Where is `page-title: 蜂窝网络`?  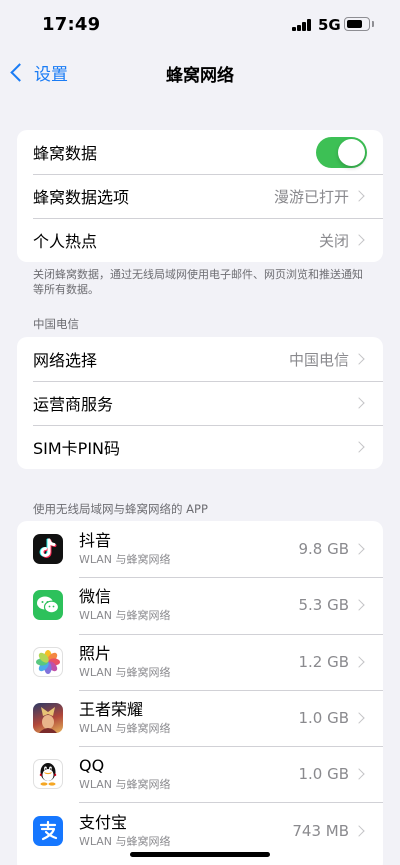
page-title: 蜂窝网络 is located at coordinates (200, 76).